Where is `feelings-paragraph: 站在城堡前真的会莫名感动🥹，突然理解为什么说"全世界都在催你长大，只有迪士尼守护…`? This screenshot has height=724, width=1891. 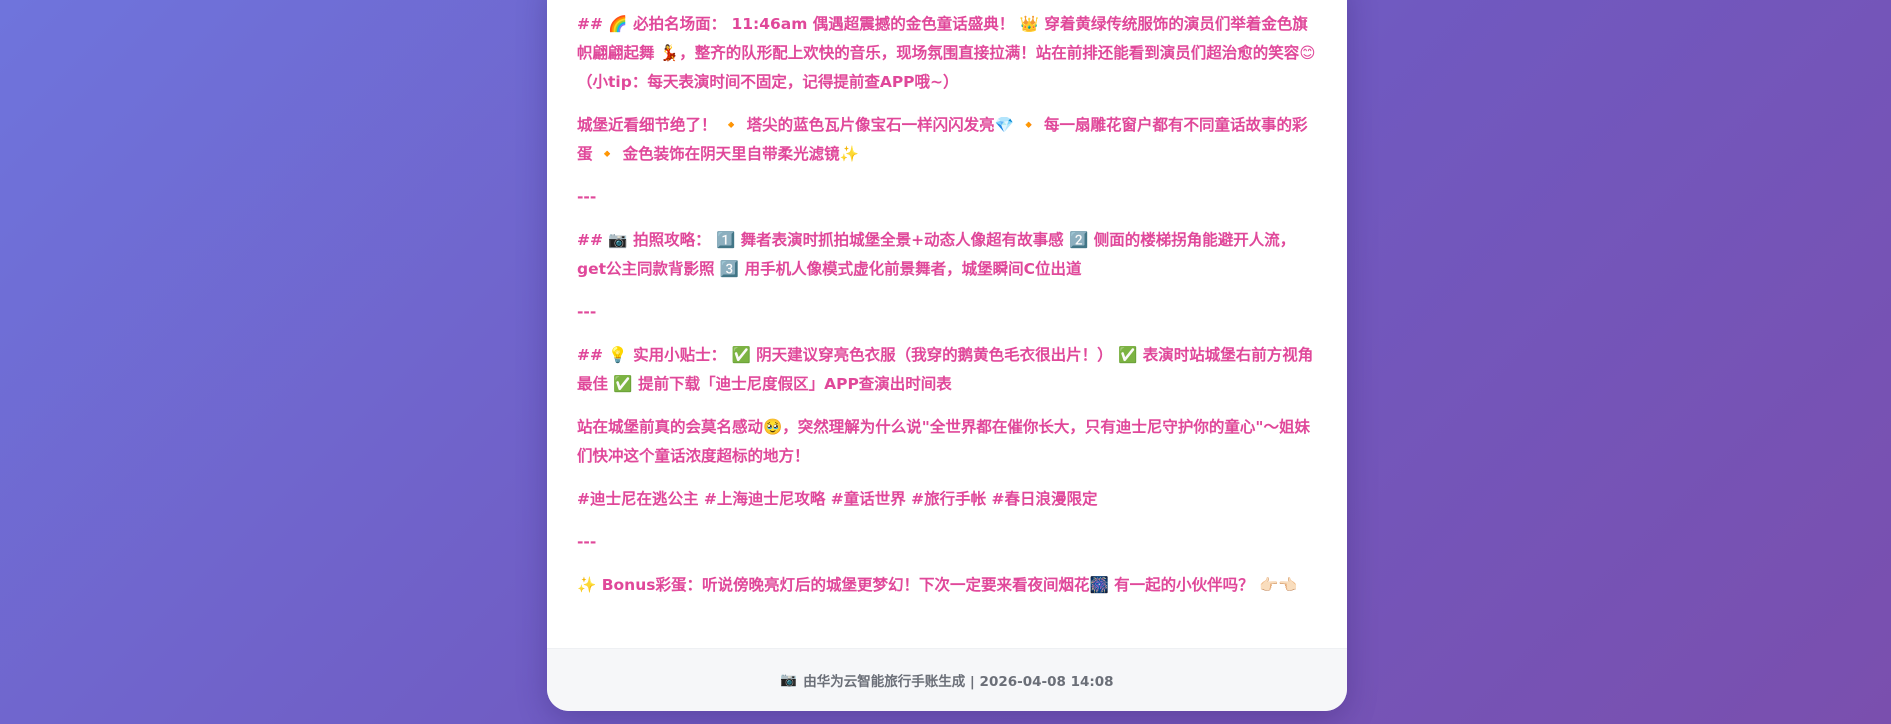
feelings-paragraph: 站在城堡前真的会莫名感动🥹，突然理解为什么说"全世界都在催你长大，只有迪士尼守护… is located at coordinates (943, 441).